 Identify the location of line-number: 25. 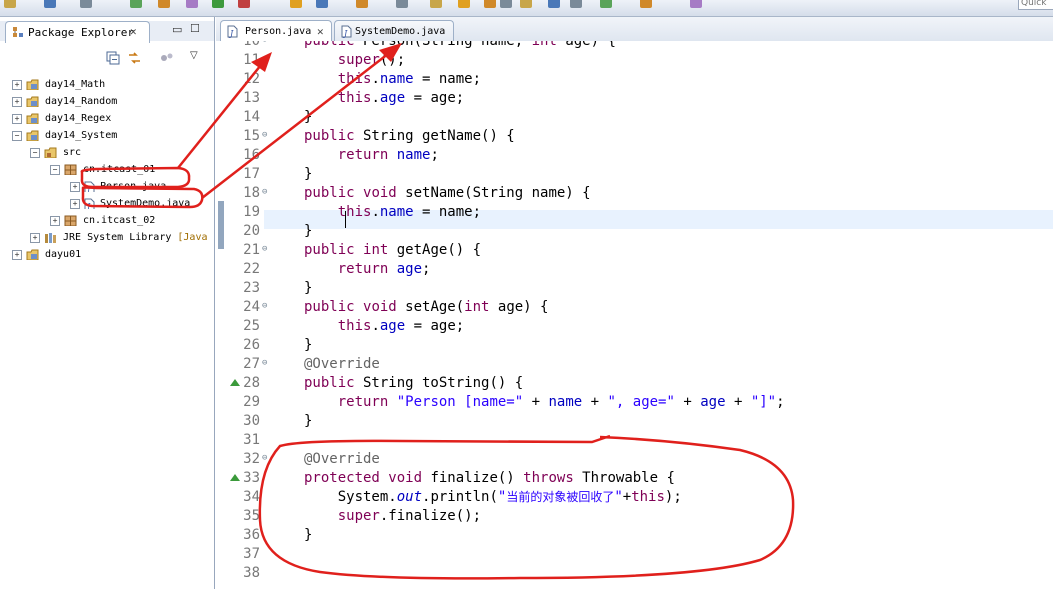
(251, 326).